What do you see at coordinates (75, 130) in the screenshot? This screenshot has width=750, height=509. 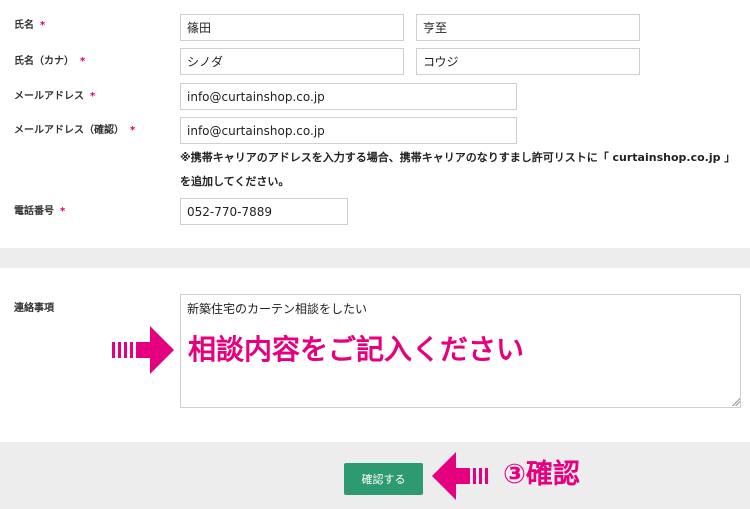 I see `email-confirm-label: メールアドレス（確認） *` at bounding box center [75, 130].